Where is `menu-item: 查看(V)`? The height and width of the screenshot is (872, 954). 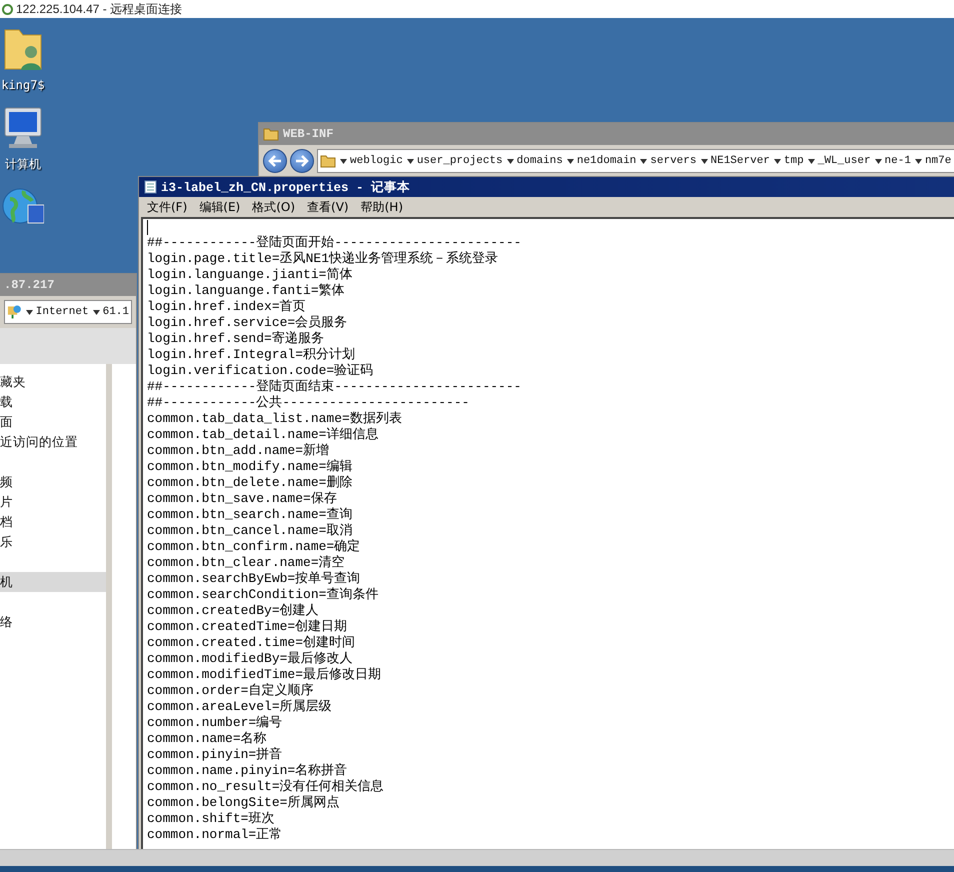 menu-item: 查看(V) is located at coordinates (328, 207).